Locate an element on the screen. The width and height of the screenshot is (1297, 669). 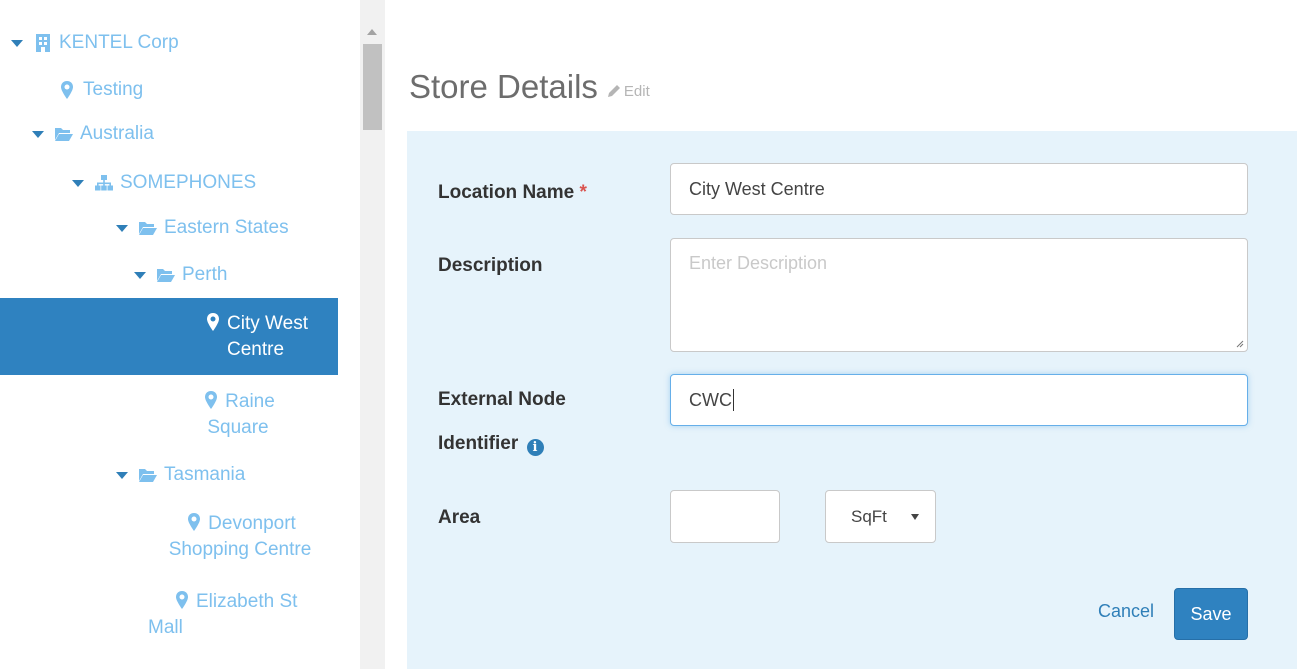
required-asterisk: * is located at coordinates (583, 192).